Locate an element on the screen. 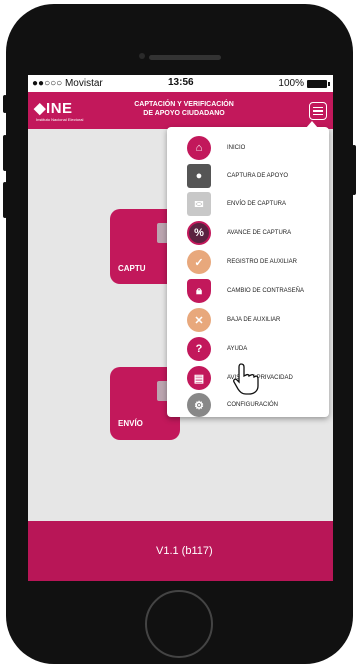 Image resolution: width=359 pixels, height=668 pixels. menu-item-envio-de-captura: ✉ ENVÍO DE CAPTURA is located at coordinates (248, 204).